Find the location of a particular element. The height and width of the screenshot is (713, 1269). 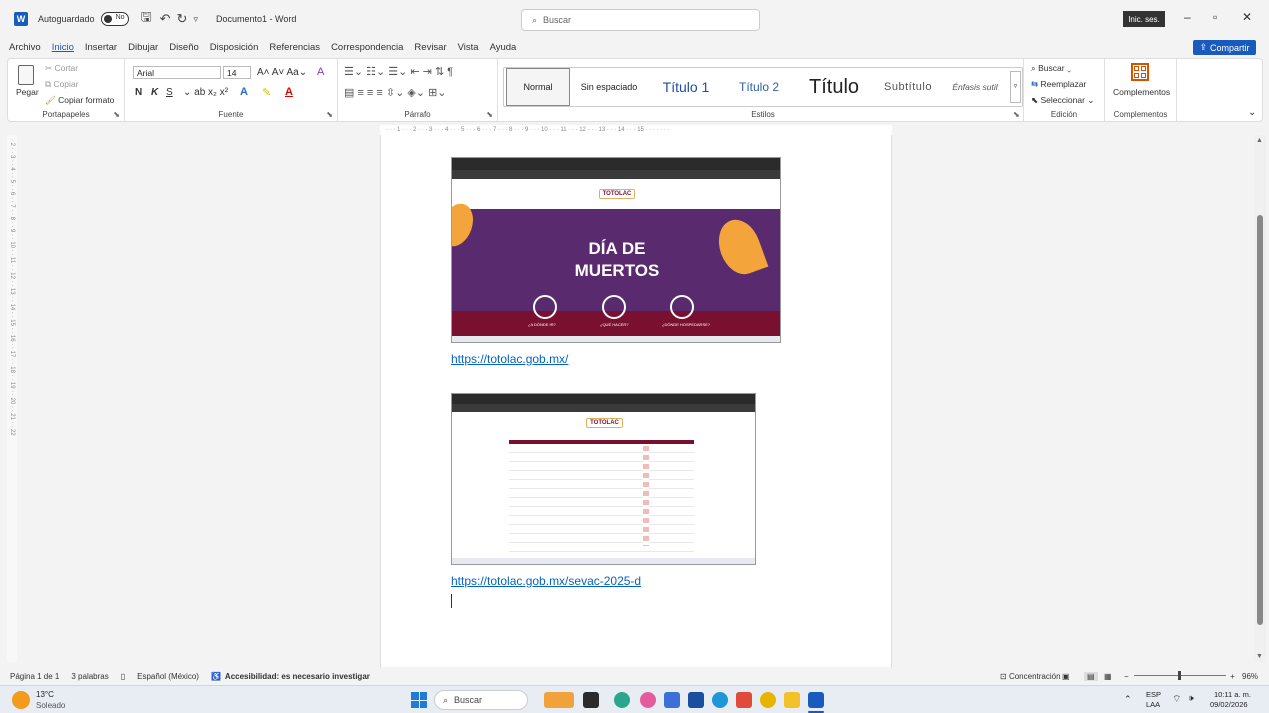

addins-button: Complementos is located at coordinates (1141, 92).